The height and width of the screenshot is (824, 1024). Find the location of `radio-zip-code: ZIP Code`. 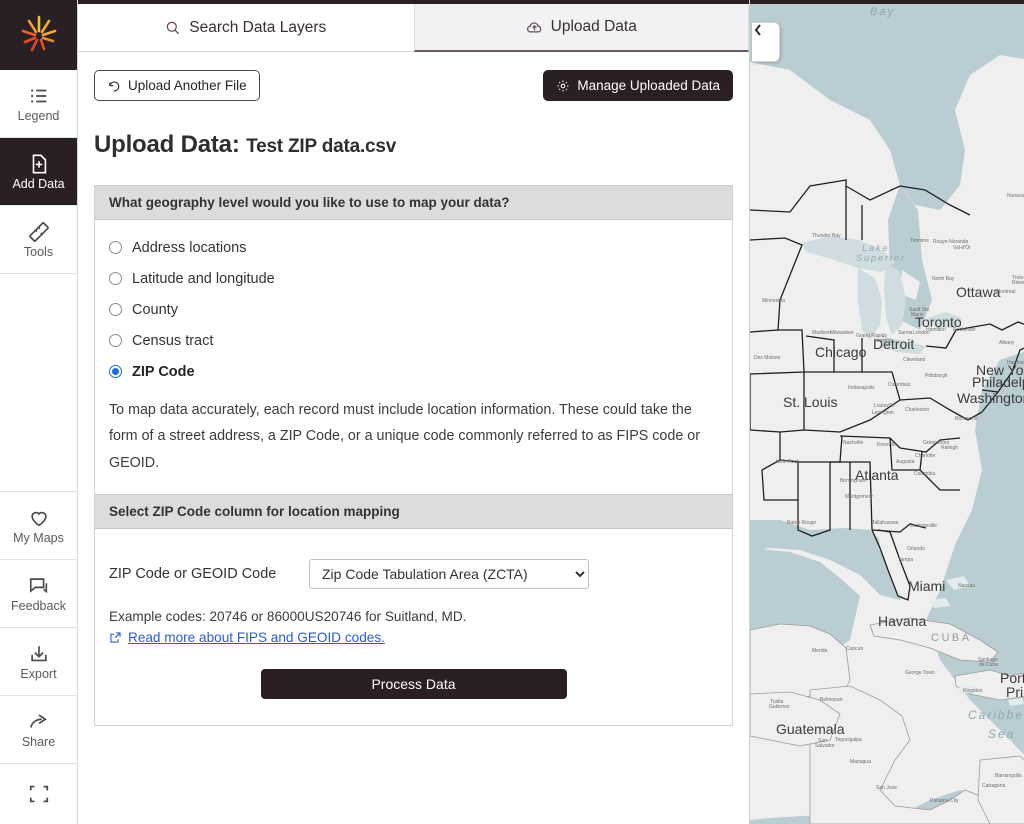

radio-zip-code: ZIP Code is located at coordinates (413, 371).